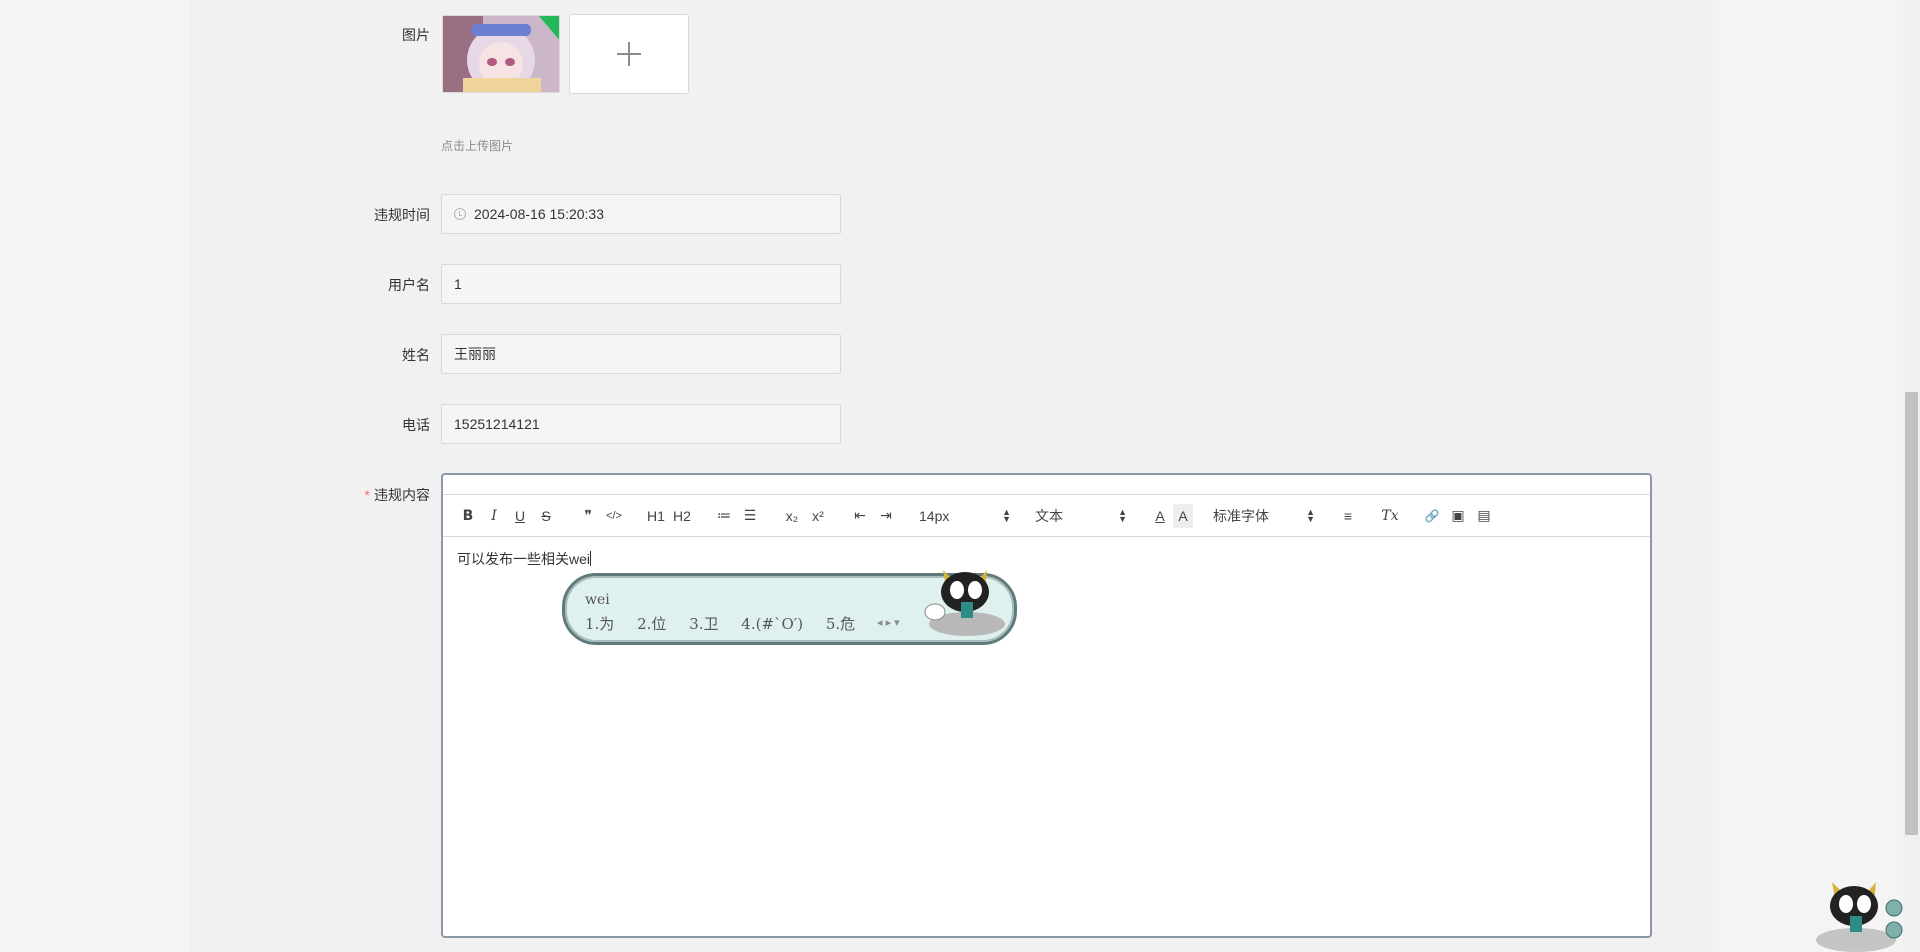 The image size is (1920, 952). Describe the element at coordinates (729, 623) in the screenshot. I see `ime-candidates: 1.为 2.位 3.卫 4.(#`O′) 5.危` at that location.